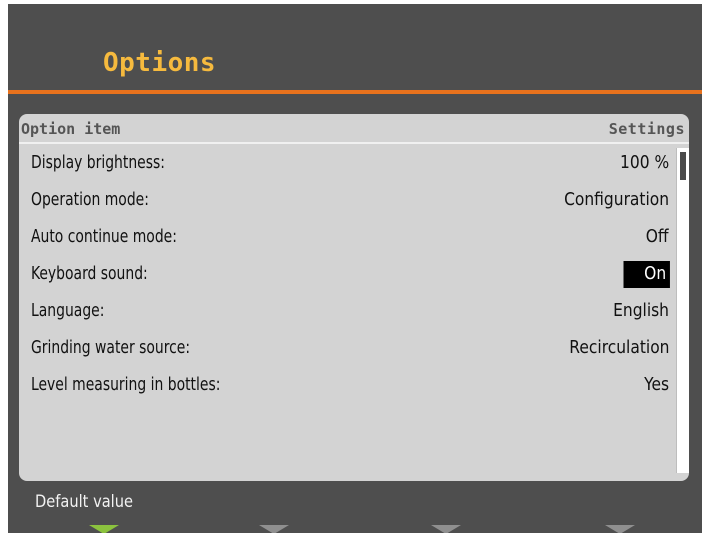 This screenshot has width=703, height=533. Describe the element at coordinates (84, 502) in the screenshot. I see `softkey-label-default-value: Default value` at that location.